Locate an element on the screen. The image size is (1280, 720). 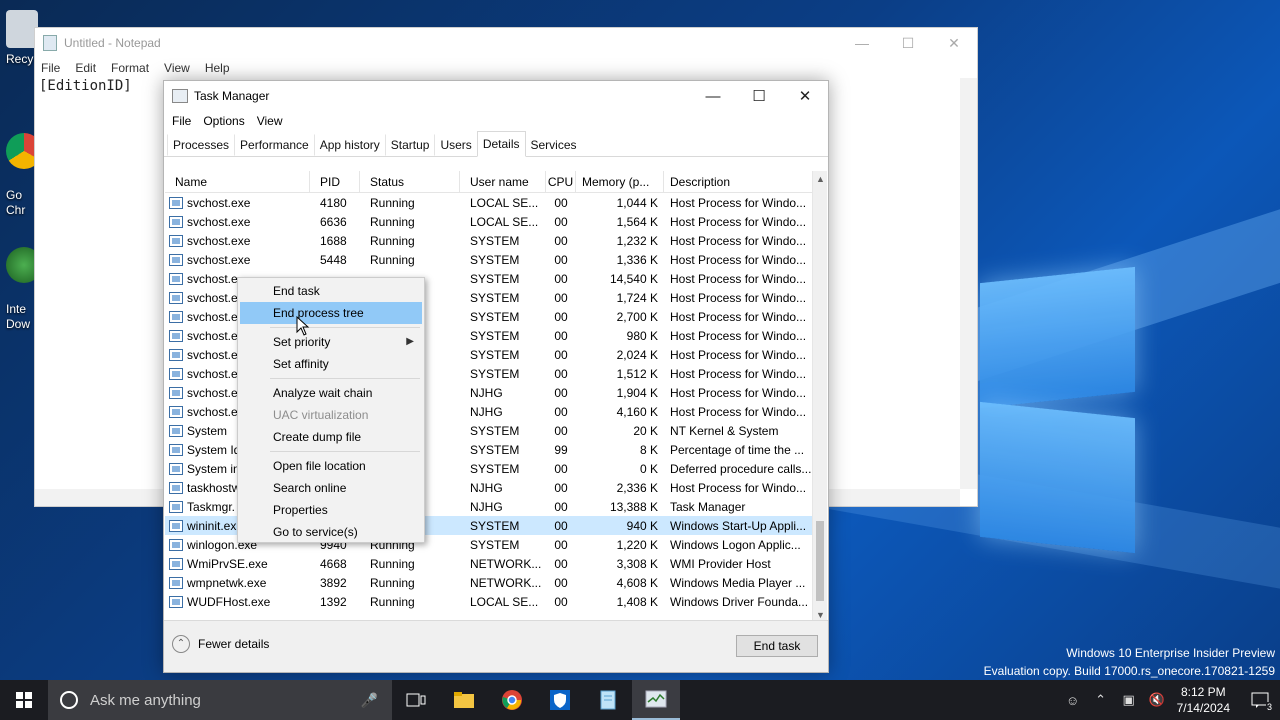
context-menu-item-properties: Properties is located at coordinates (331, 510).